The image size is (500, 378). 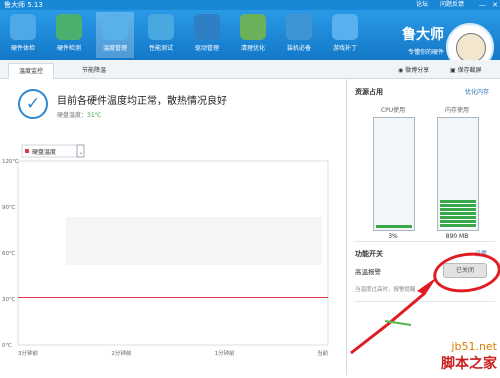 I want to click on red-arrow-head-icon, so click(x=427, y=286).